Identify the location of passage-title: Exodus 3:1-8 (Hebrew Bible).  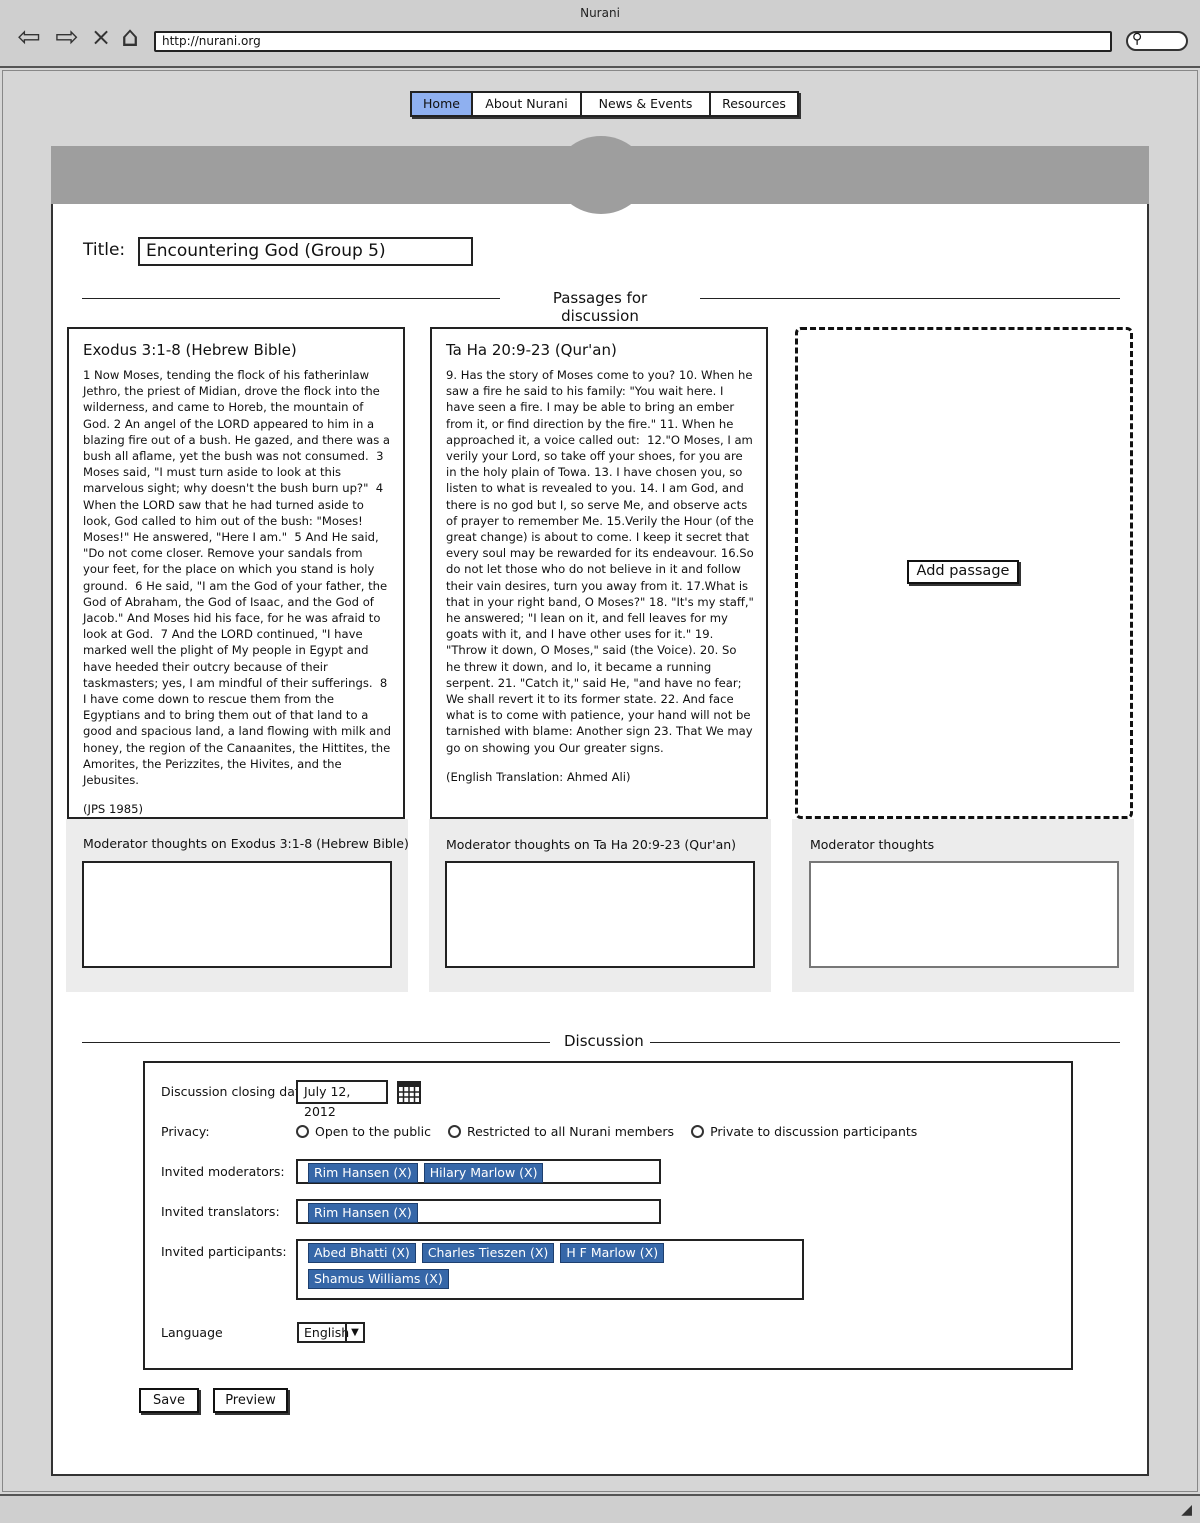
(190, 350).